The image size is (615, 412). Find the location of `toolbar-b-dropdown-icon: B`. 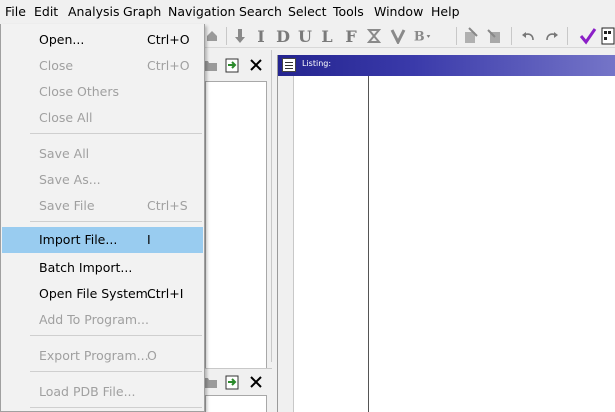

toolbar-b-dropdown-icon: B is located at coordinates (423, 36).